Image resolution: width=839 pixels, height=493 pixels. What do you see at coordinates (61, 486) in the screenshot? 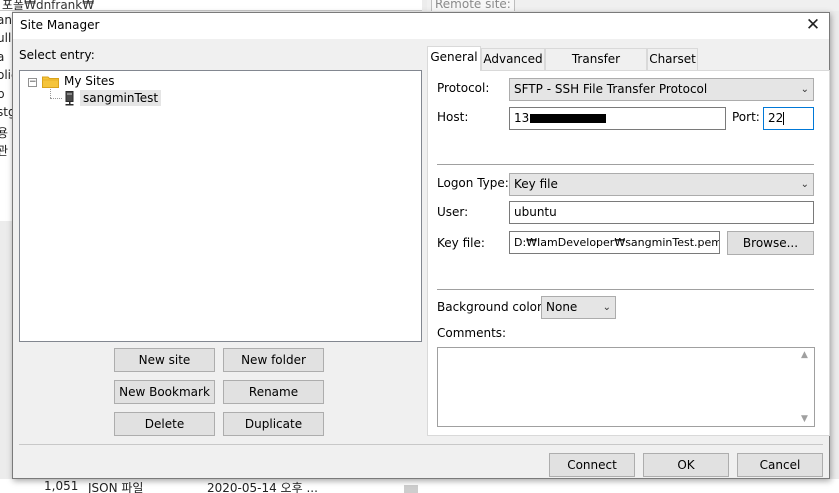
I see `file-size: 1,051` at bounding box center [61, 486].